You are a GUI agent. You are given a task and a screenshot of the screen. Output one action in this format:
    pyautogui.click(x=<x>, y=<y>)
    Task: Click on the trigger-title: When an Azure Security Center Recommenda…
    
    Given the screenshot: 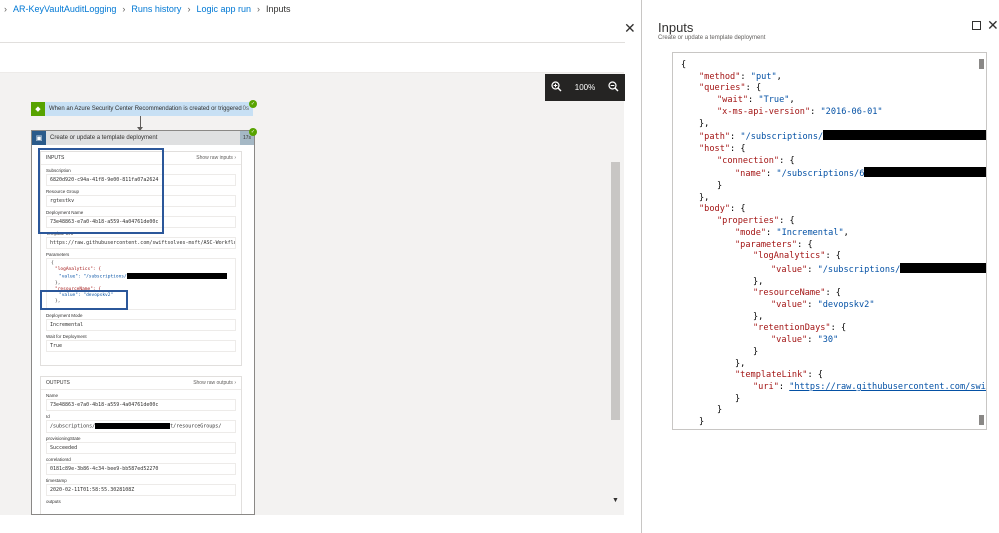 What is the action you would take?
    pyautogui.click(x=145, y=109)
    